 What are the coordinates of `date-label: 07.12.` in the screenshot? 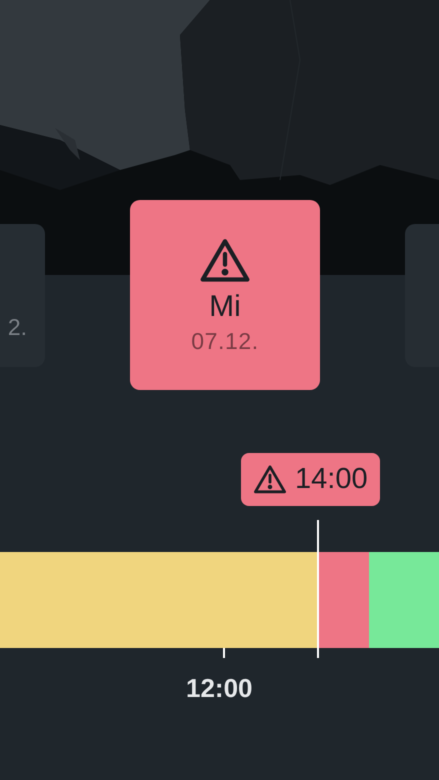 It's located at (225, 341).